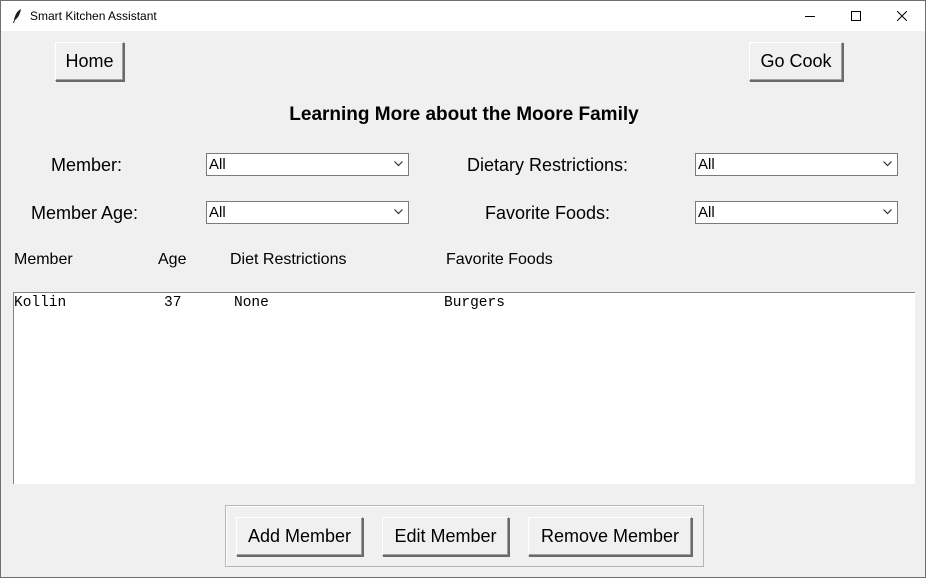 Image resolution: width=926 pixels, height=578 pixels. I want to click on foods-filter-value: All, so click(706, 212).